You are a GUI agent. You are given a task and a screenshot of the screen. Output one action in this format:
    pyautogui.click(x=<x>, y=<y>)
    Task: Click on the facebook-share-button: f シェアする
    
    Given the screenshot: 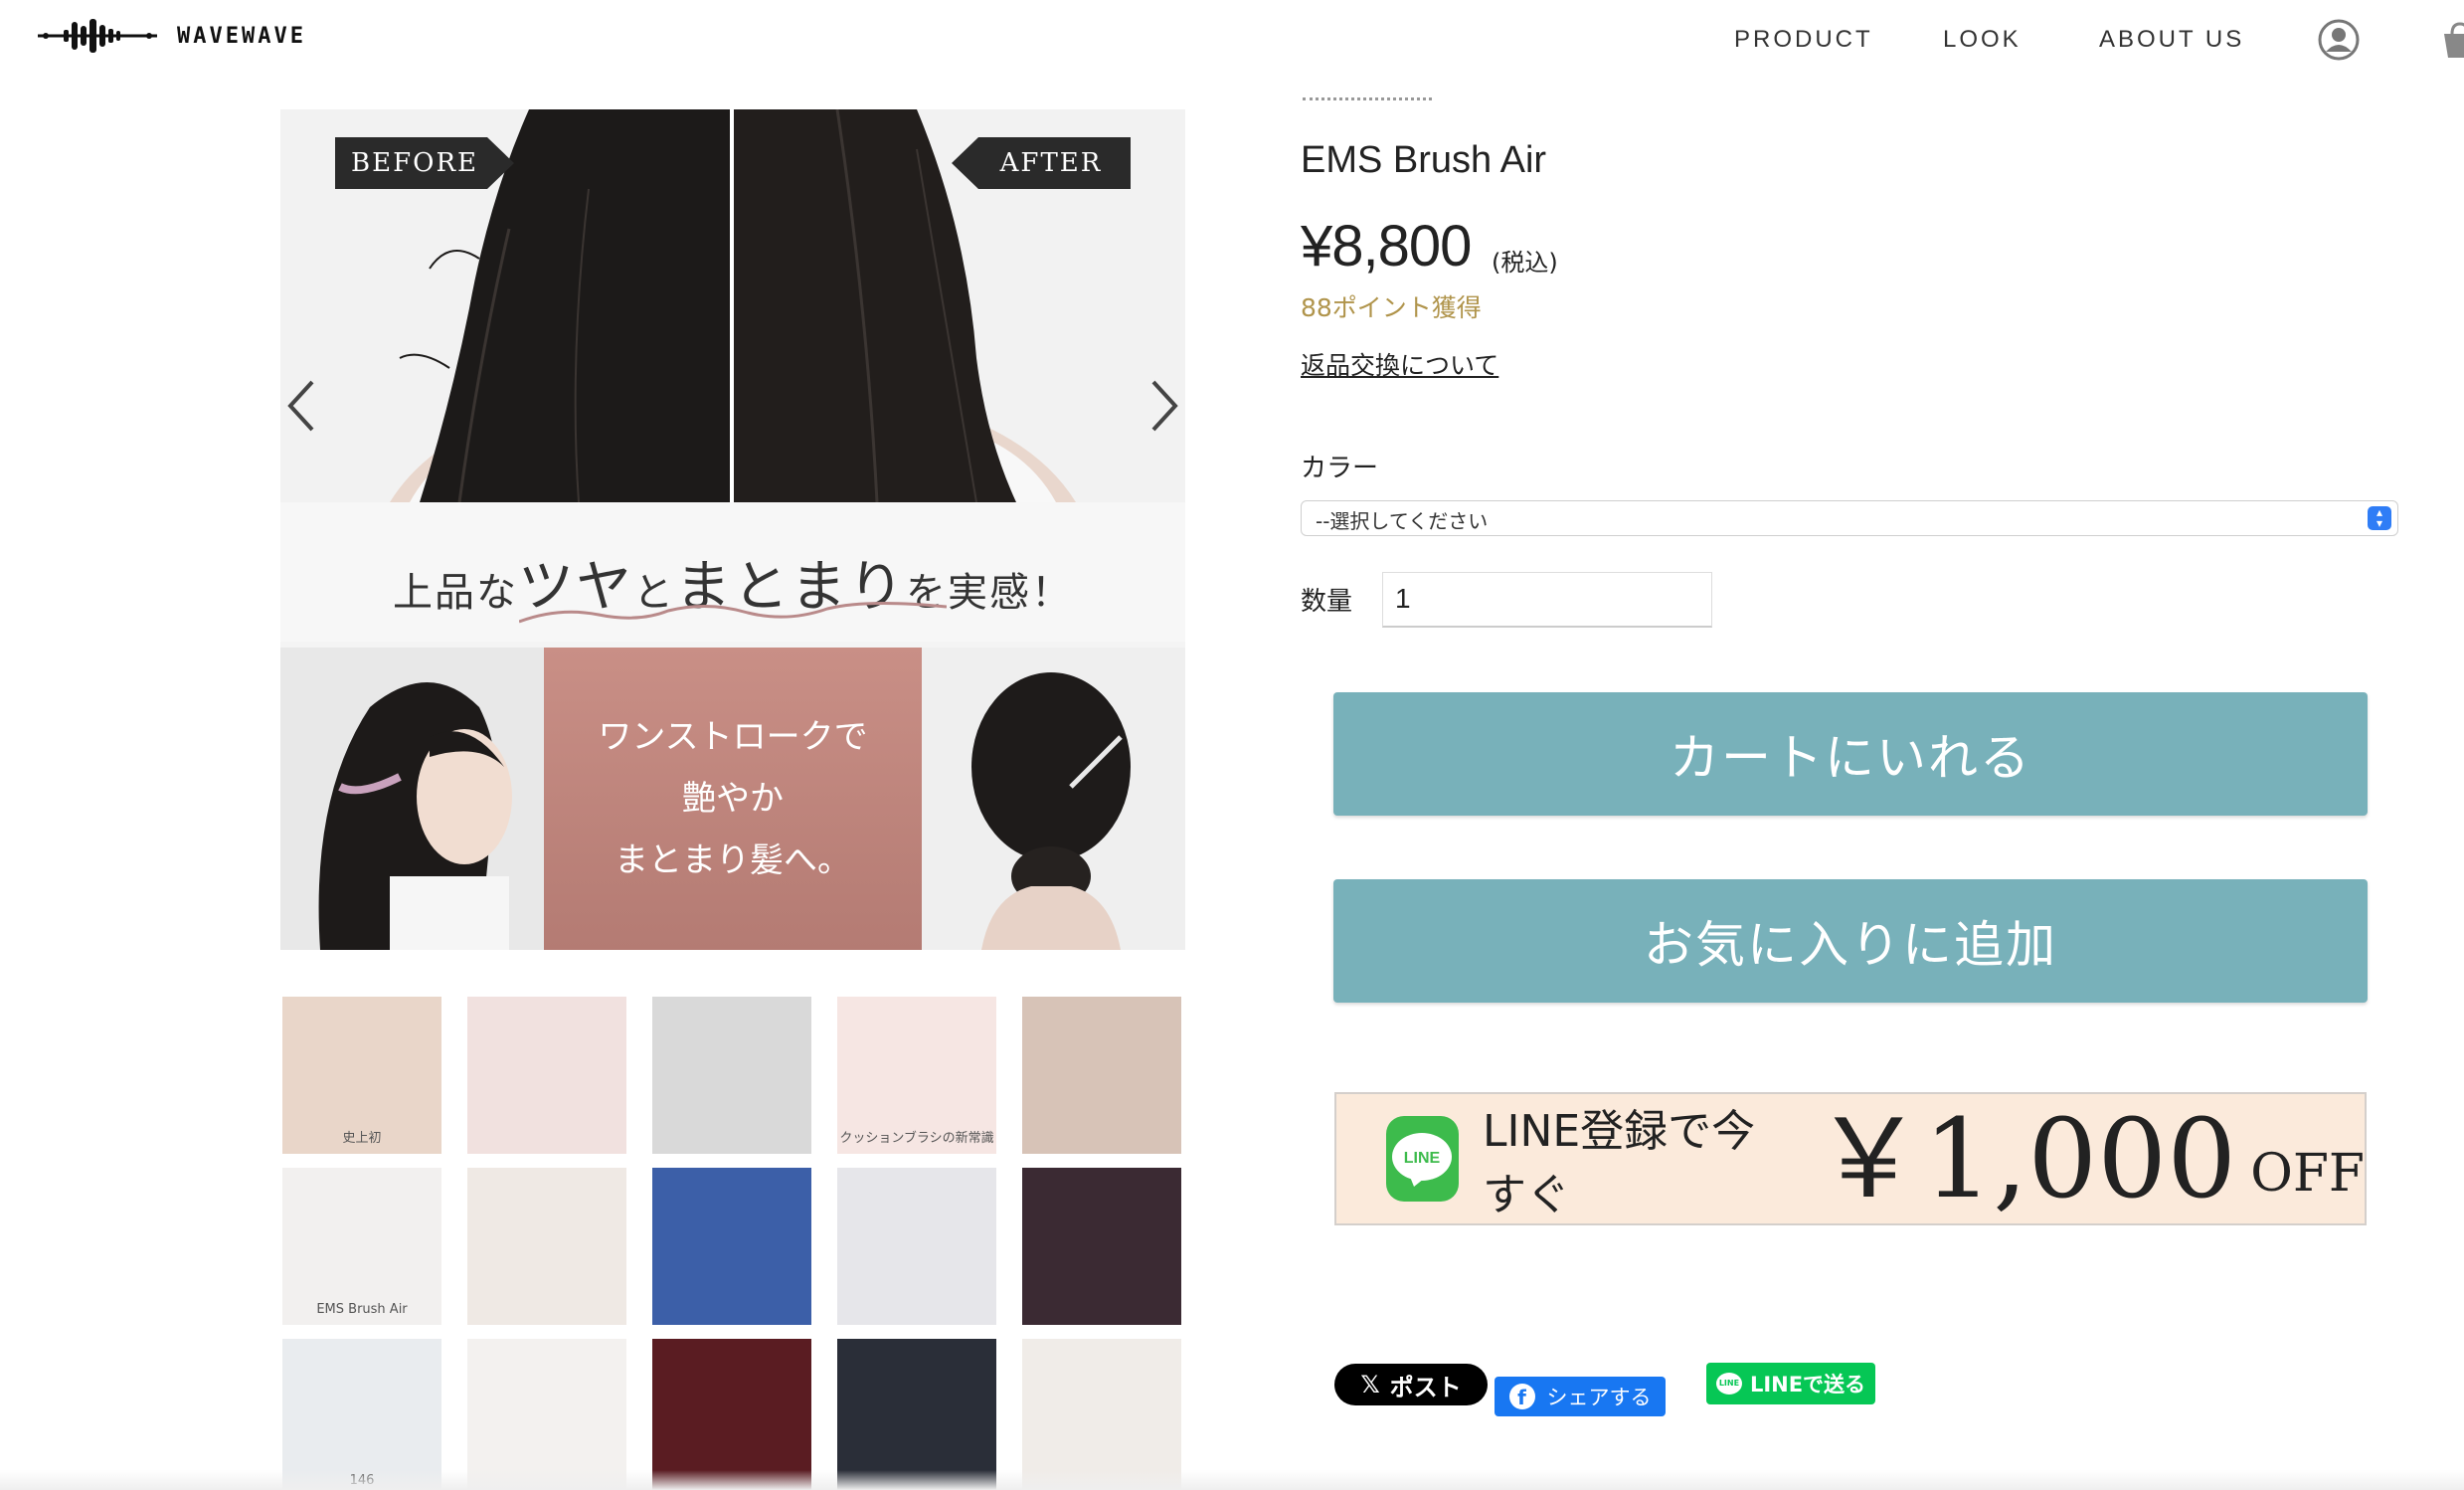 What is the action you would take?
    pyautogui.click(x=1580, y=1396)
    